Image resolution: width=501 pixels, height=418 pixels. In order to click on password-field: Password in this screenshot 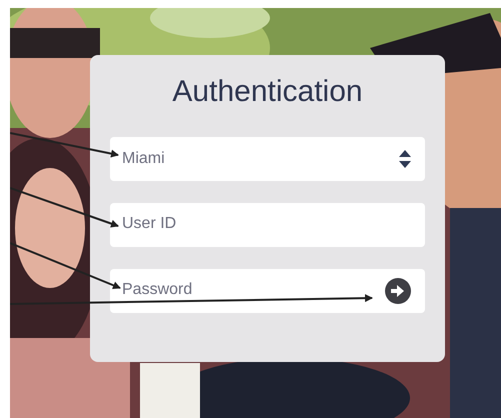, I will do `click(267, 291)`.